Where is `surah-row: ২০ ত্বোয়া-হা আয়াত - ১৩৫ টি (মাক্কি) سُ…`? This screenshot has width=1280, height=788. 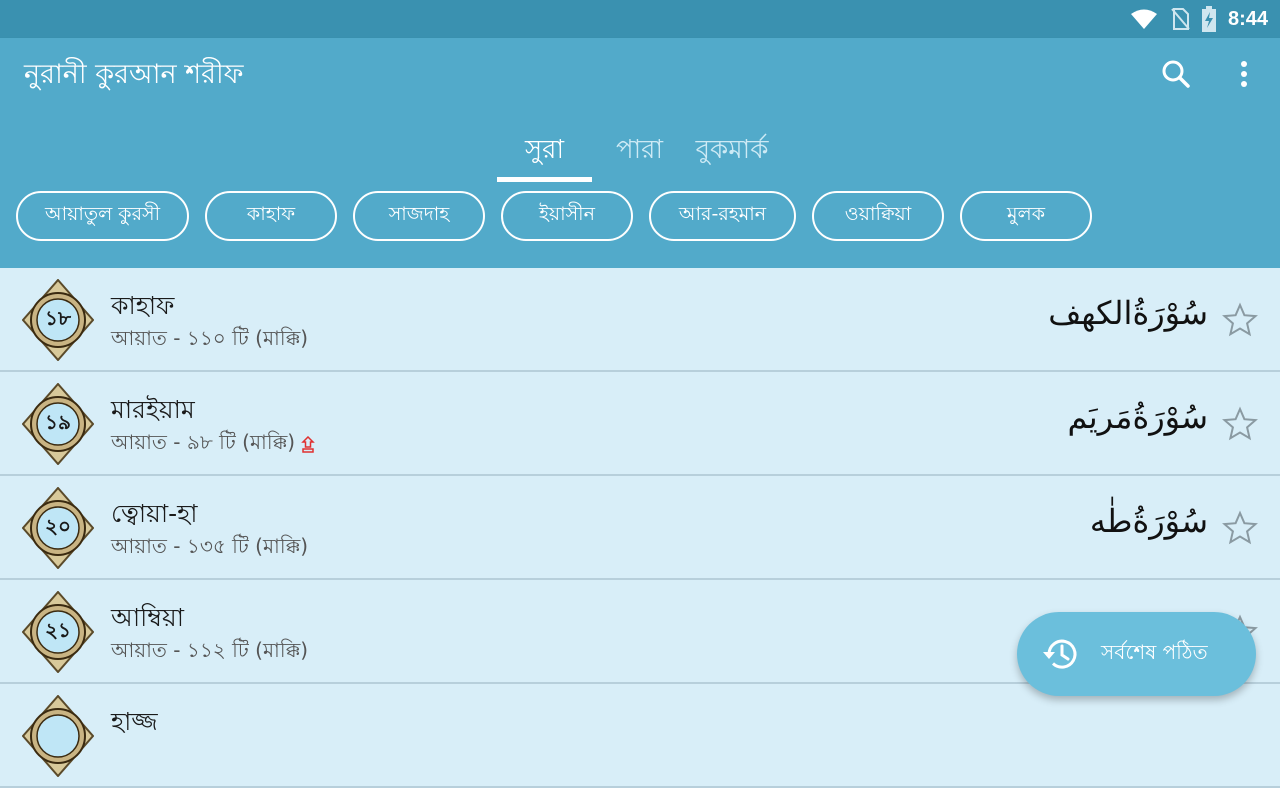 surah-row: ২০ ত্বোয়া-হা আয়াত - ১৩৫ টি (মাক্কি) سُ… is located at coordinates (640, 528).